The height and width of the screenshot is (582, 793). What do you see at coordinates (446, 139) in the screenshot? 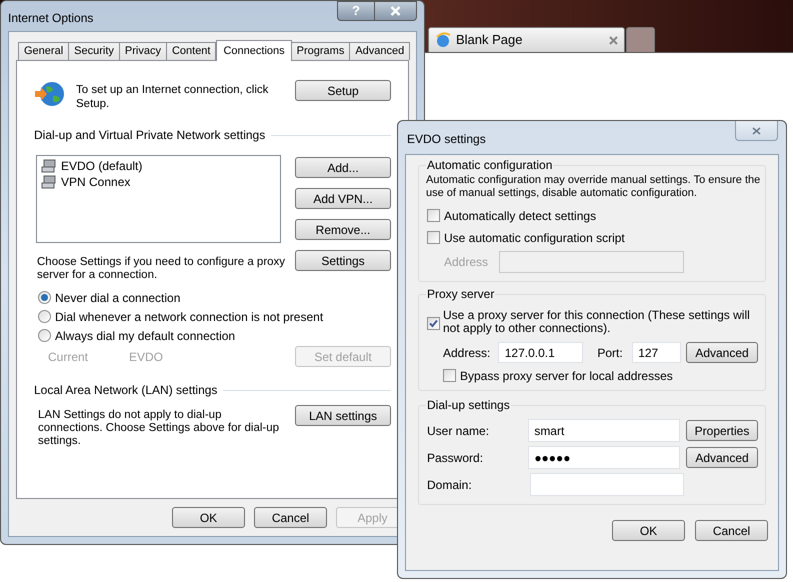
I see `window-title: EVDO settings` at bounding box center [446, 139].